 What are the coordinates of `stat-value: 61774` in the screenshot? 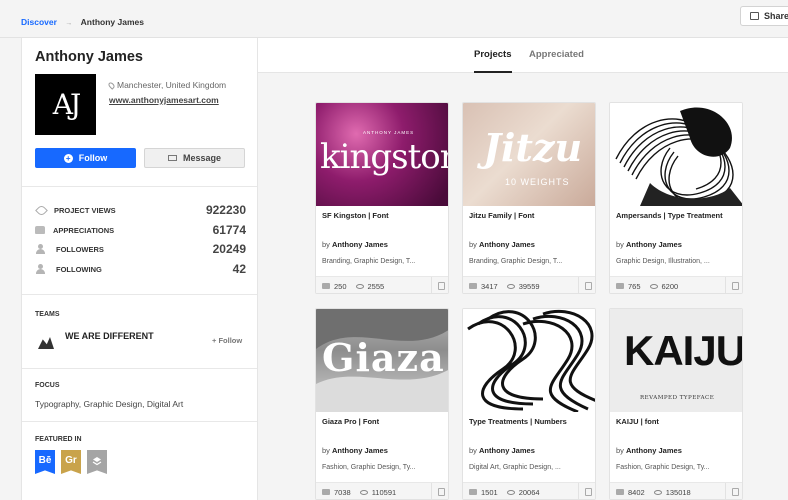 It's located at (229, 230).